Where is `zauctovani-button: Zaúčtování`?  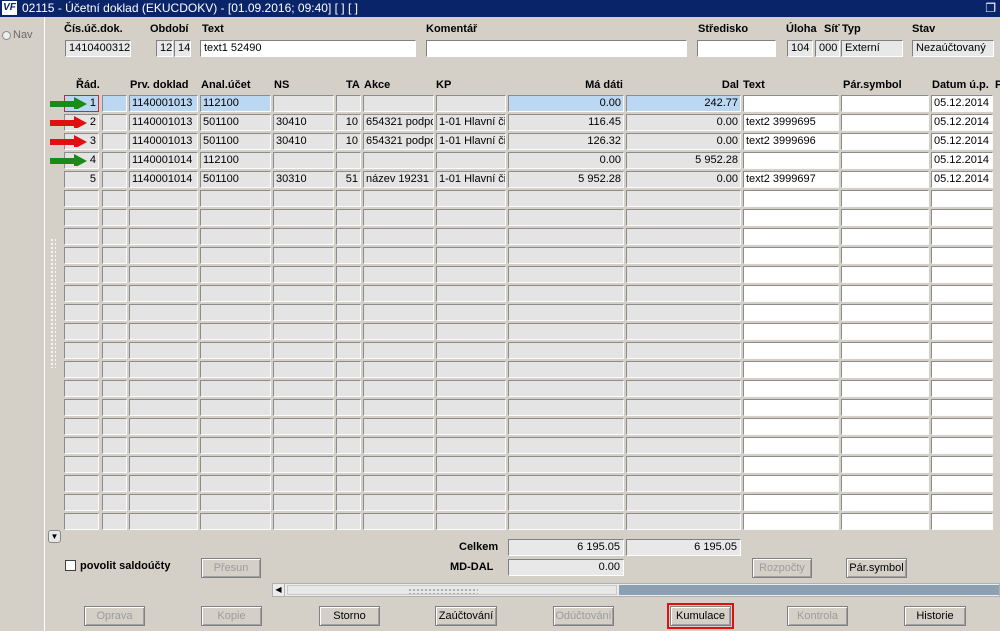 zauctovani-button: Zaúčtování is located at coordinates (466, 616).